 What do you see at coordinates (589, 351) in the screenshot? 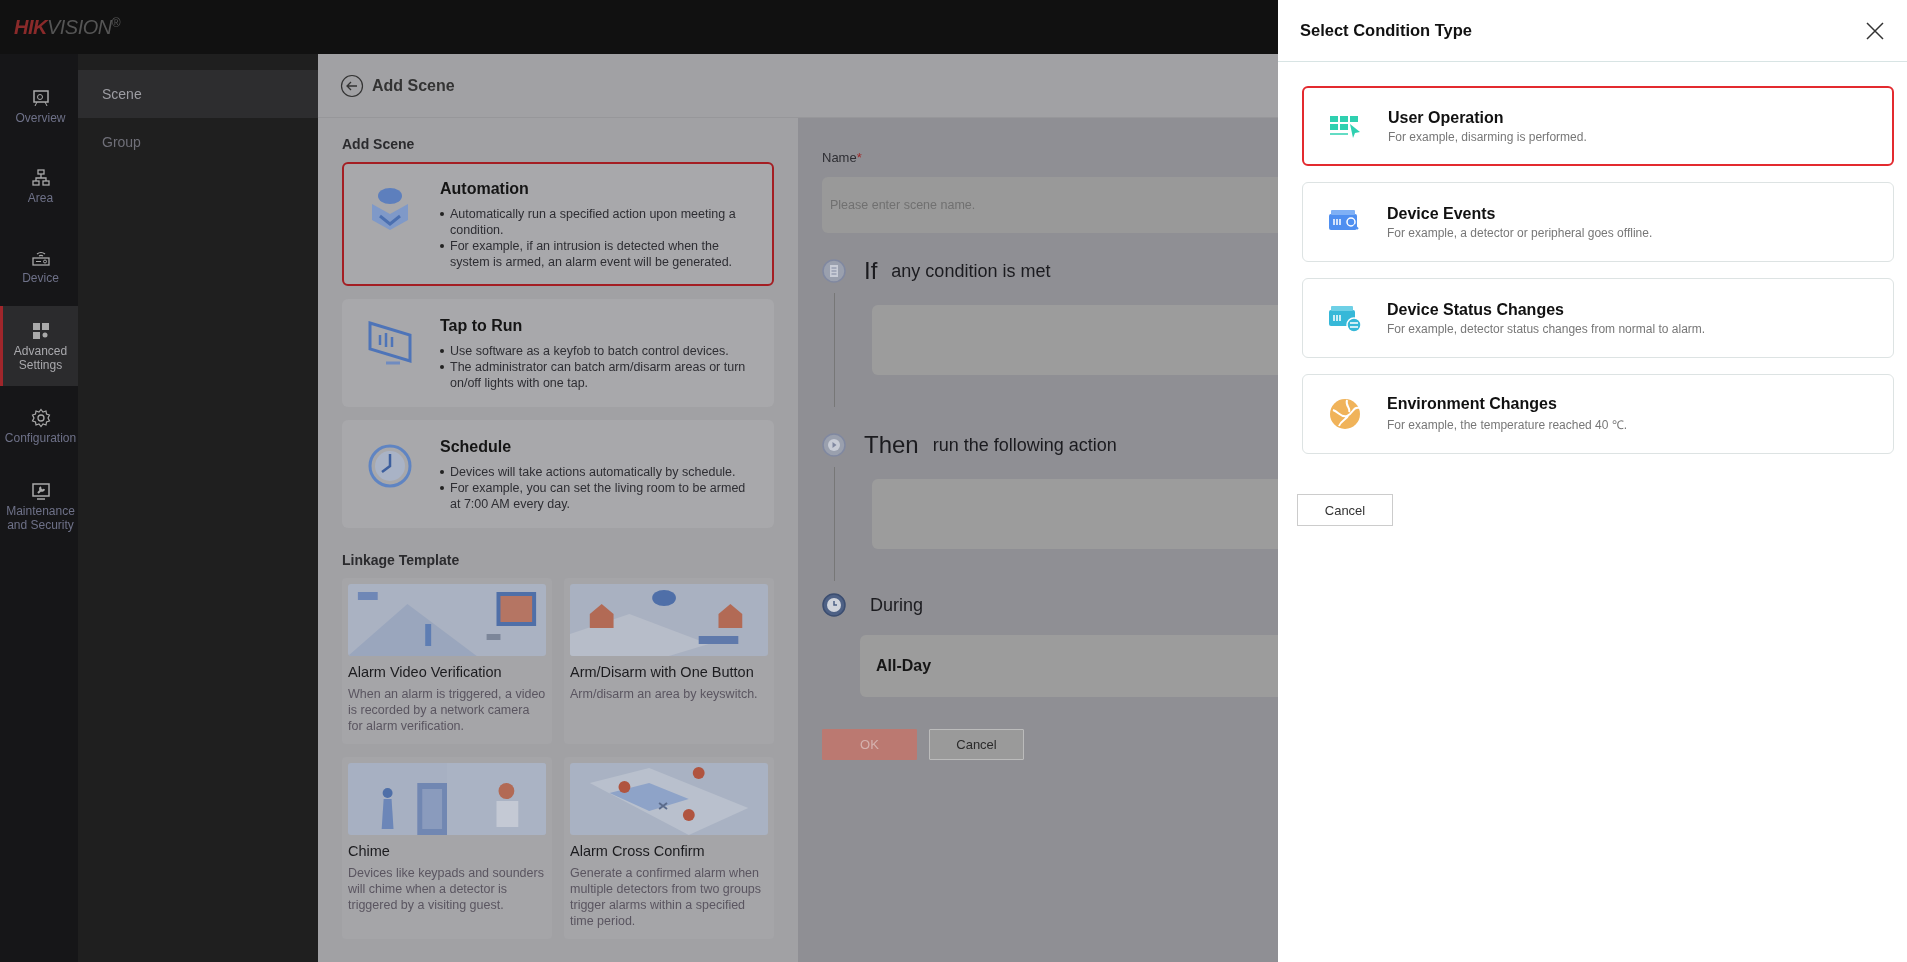
I see `card-text: Use software as a keyfob to batch control devices.` at bounding box center [589, 351].